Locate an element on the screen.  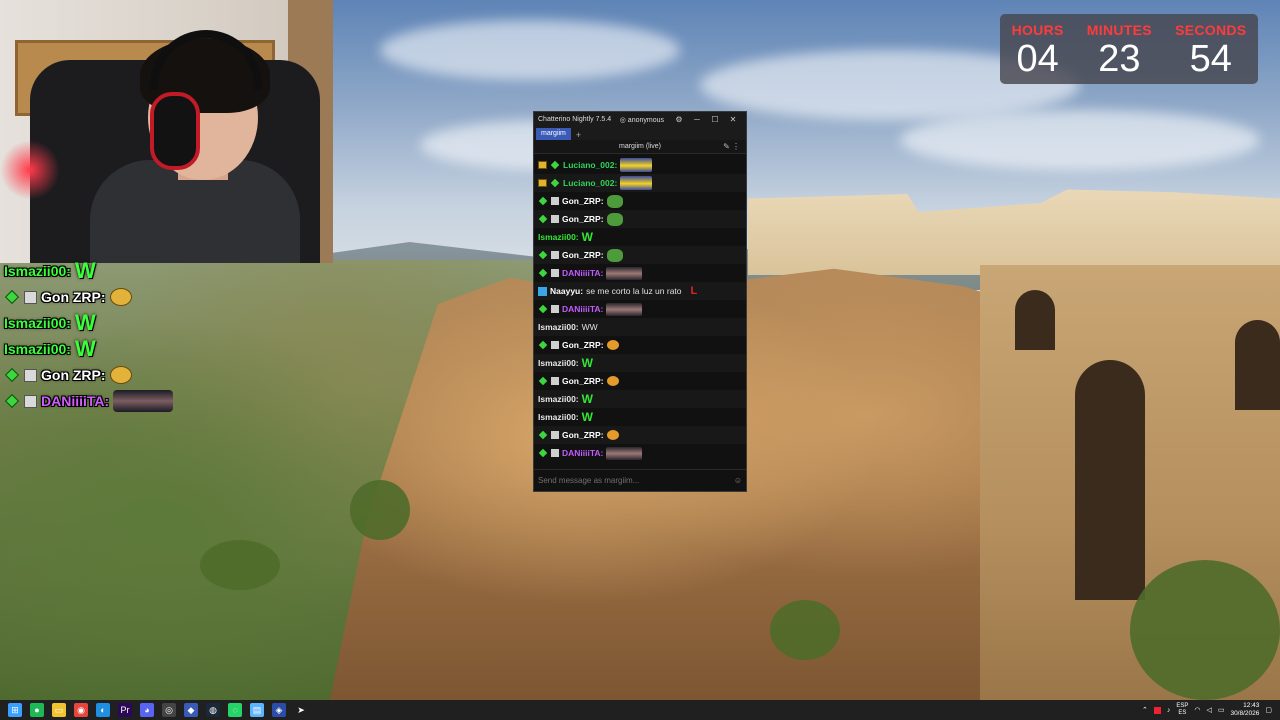
maximize-icon: ☐ is located at coordinates (715, 119).